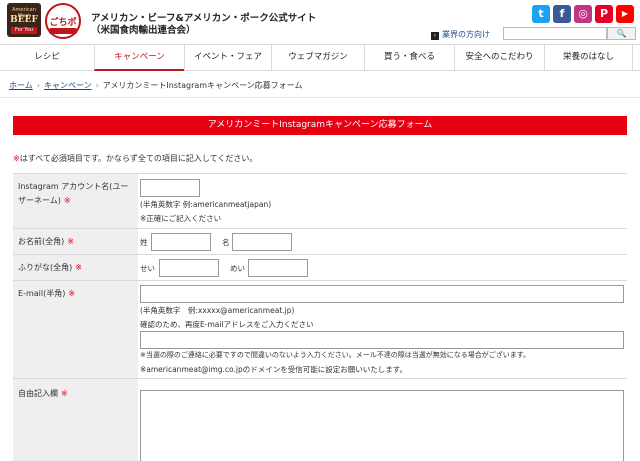 The width and height of the screenshot is (640, 461). I want to click on label-kana-text: ふりがな(全角), so click(45, 267).